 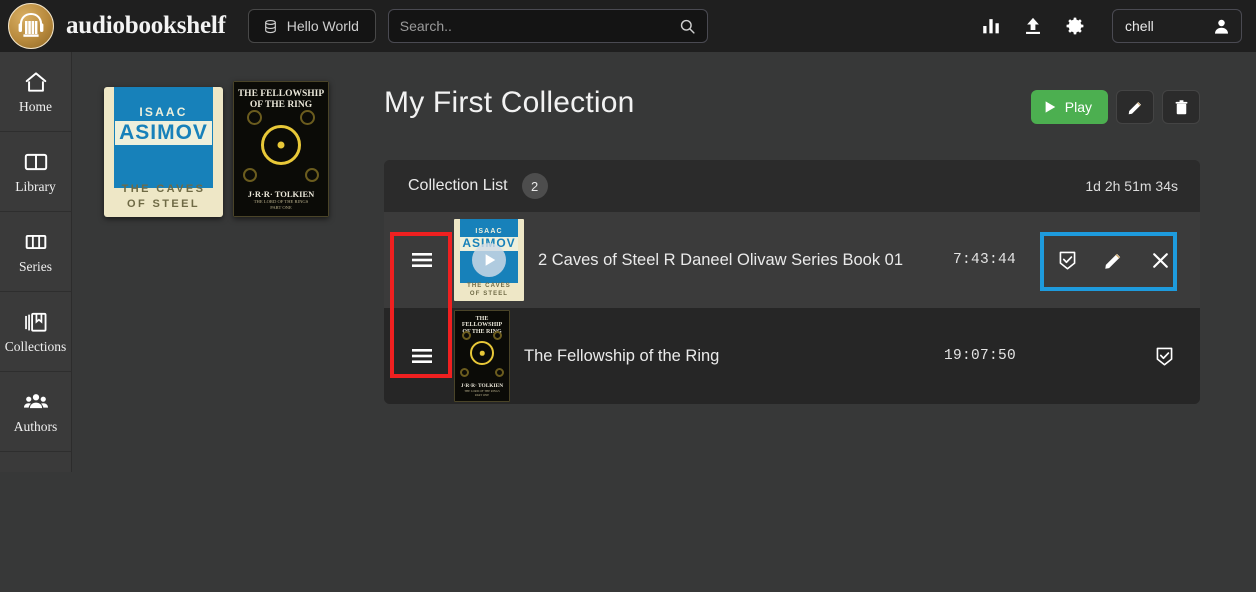 What do you see at coordinates (621, 356) in the screenshot?
I see `row-title: The Fellowship of the Ring` at bounding box center [621, 356].